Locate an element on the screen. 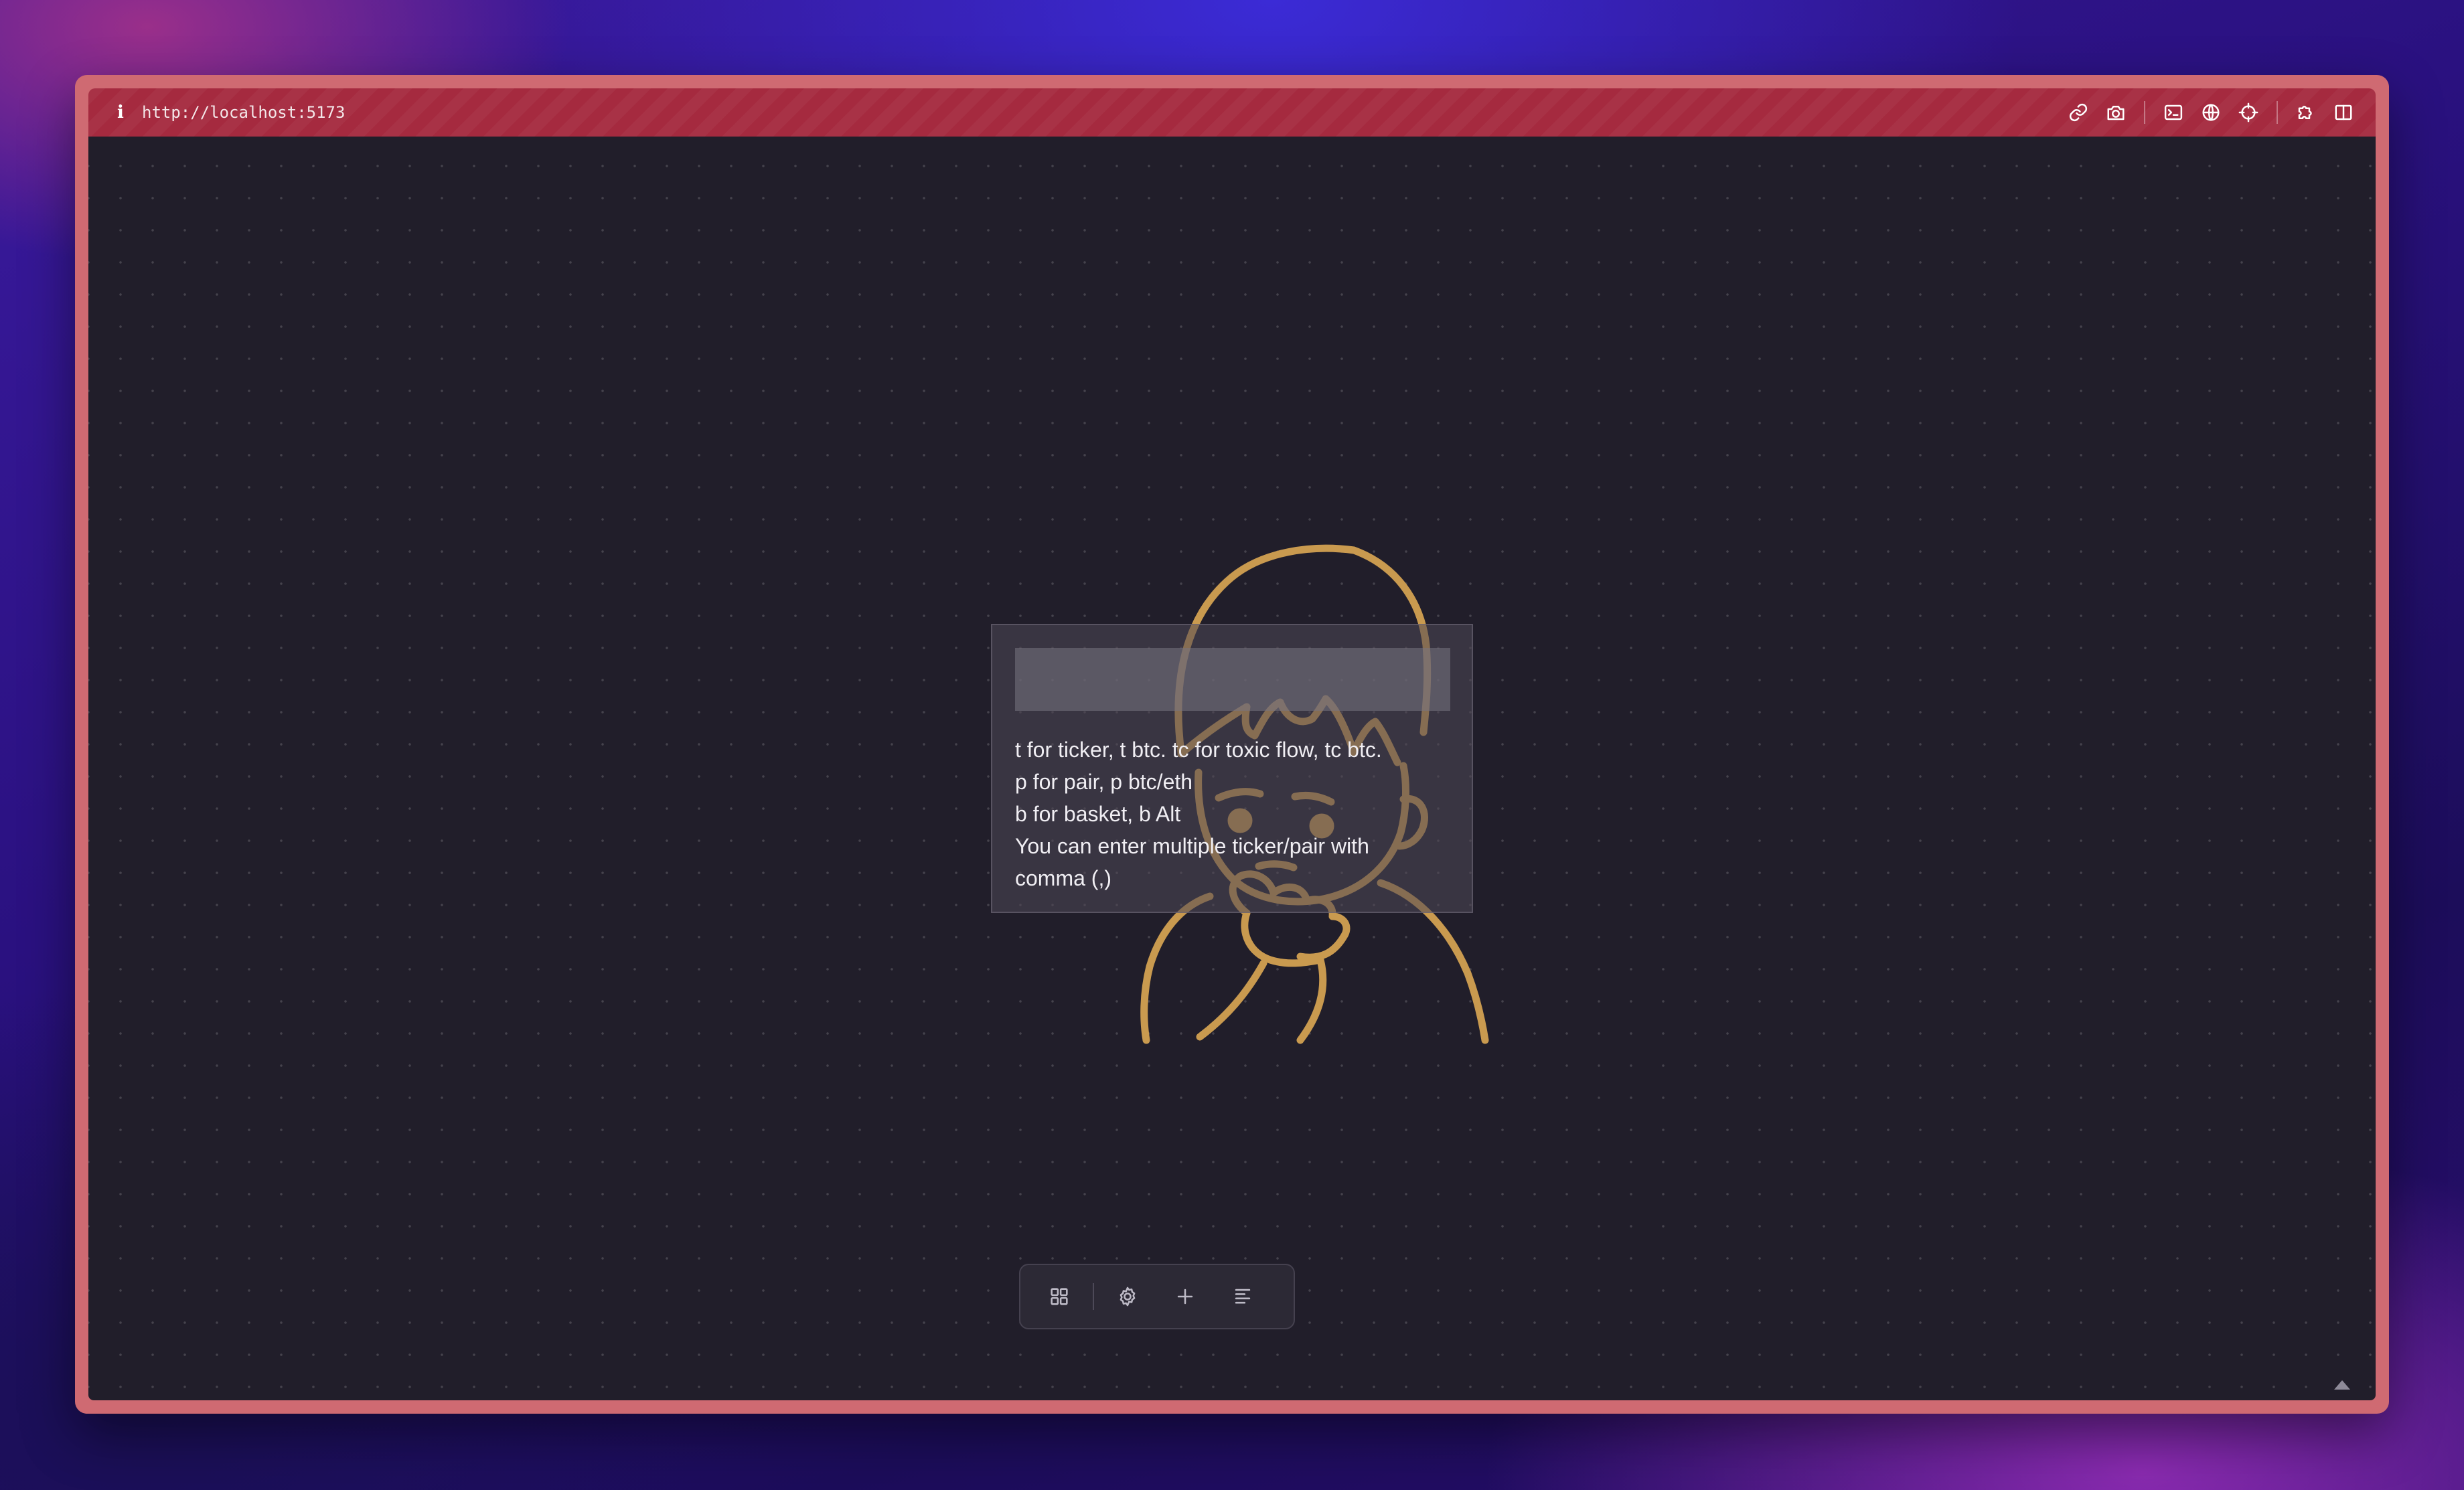 The image size is (2464, 1490). scroll-up-button is located at coordinates (2342, 1385).